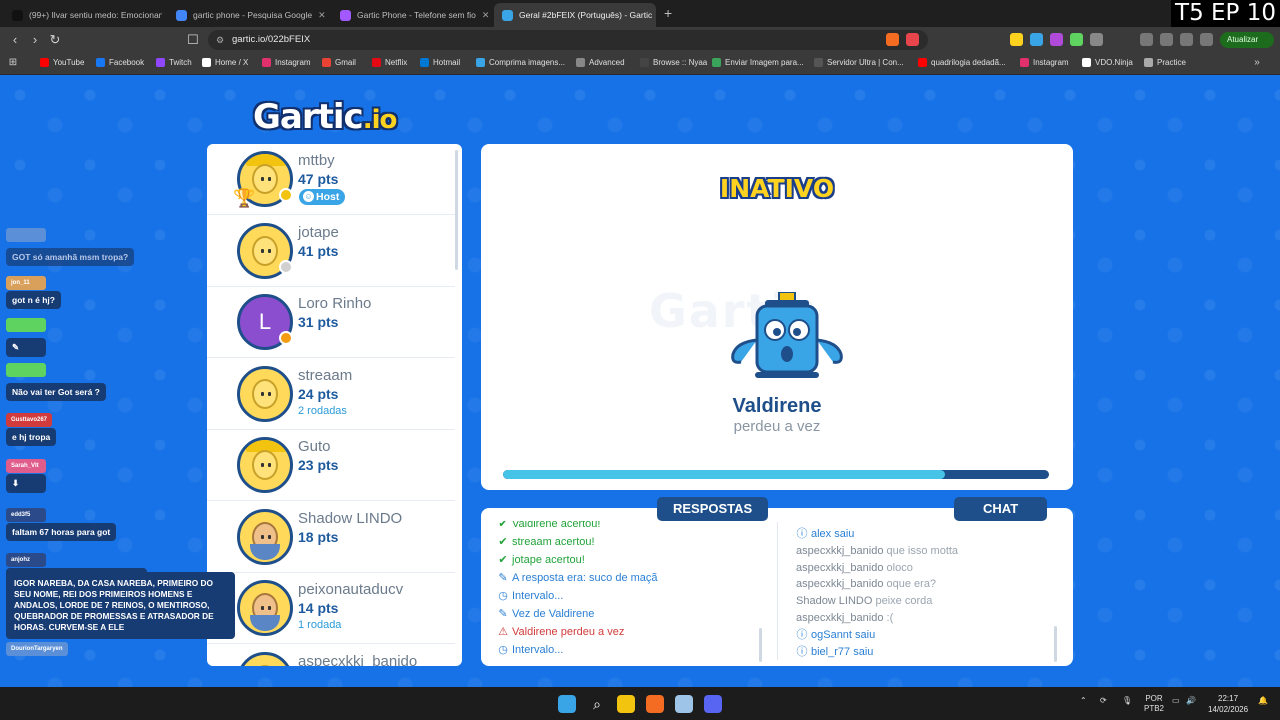 This screenshot has width=1280, height=720. Describe the element at coordinates (626, 704) in the screenshot. I see `file-explorer-icon` at that location.